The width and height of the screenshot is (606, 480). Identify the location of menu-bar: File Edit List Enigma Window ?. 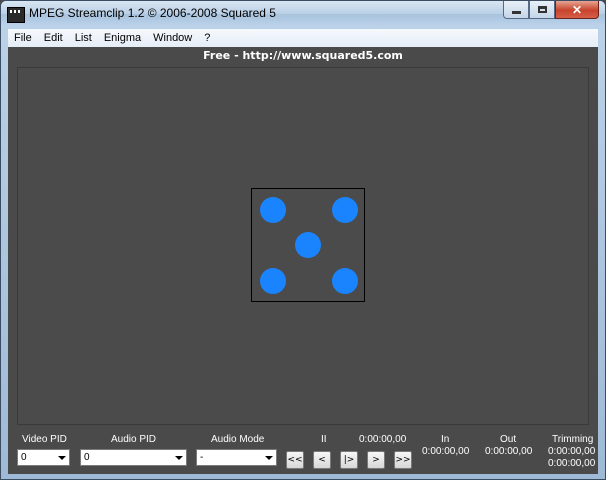
(303, 38).